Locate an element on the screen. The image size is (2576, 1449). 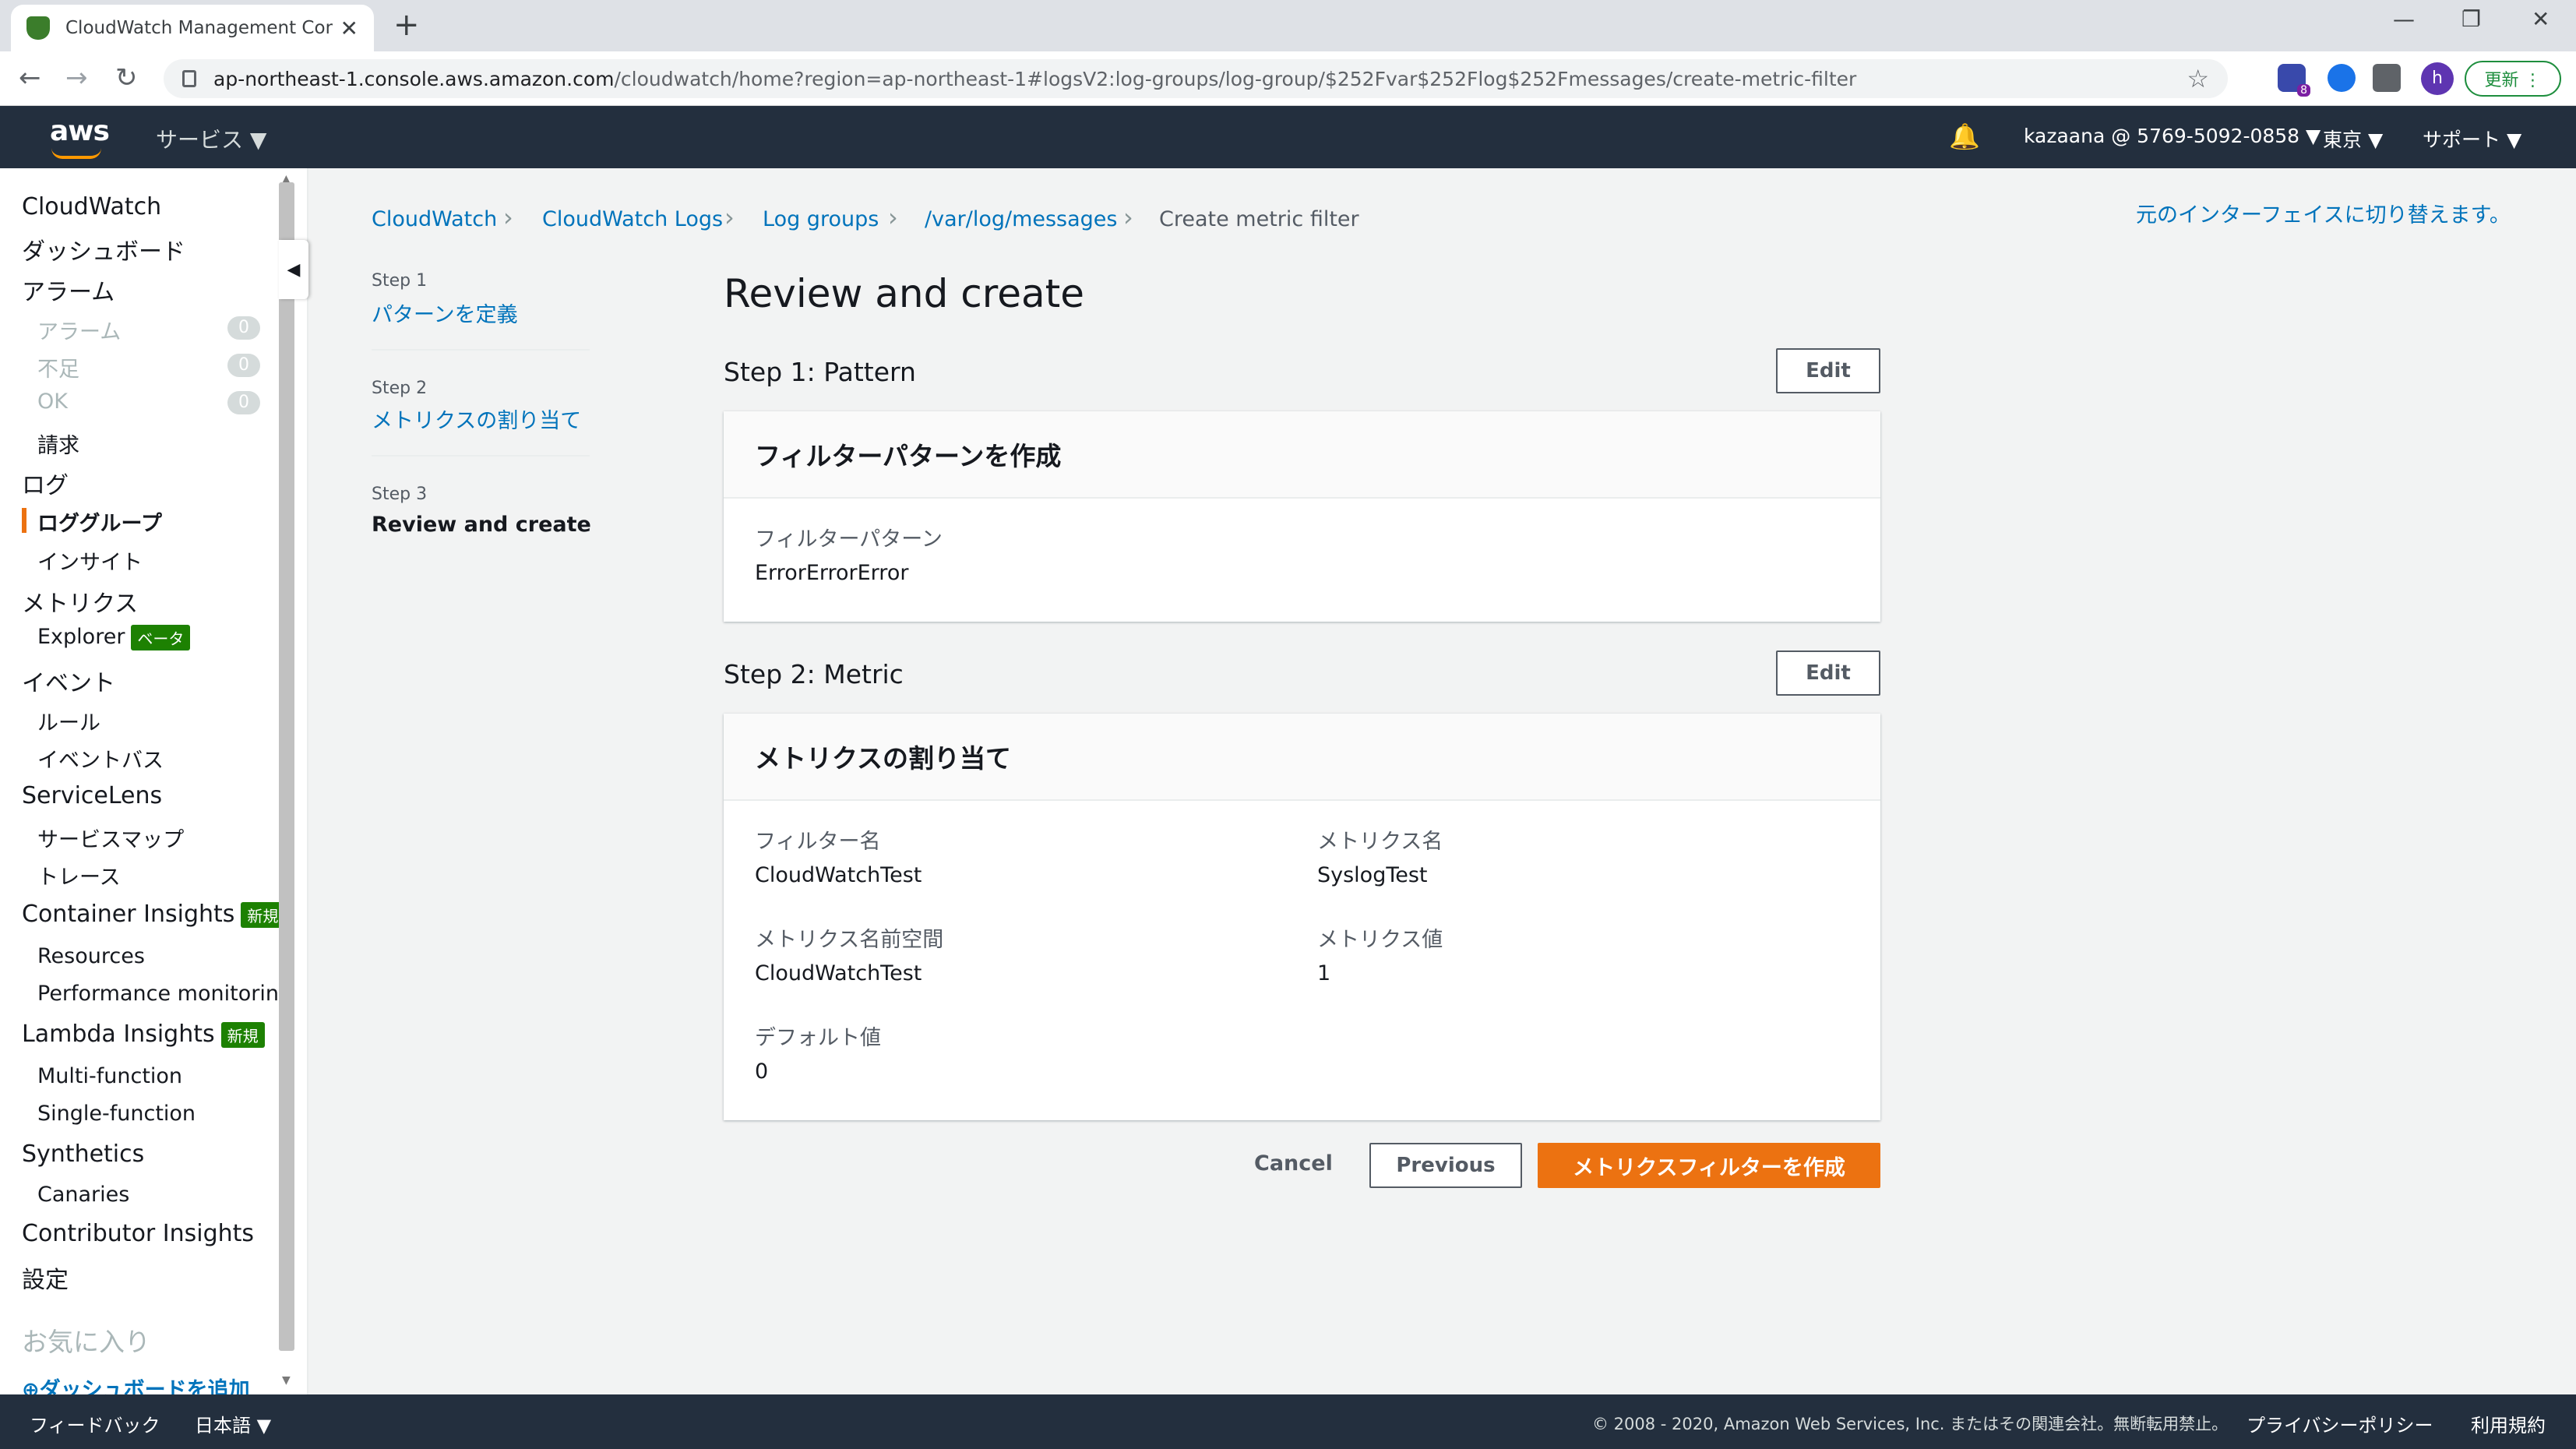
nav-explorer: Explorer ベータ is located at coordinates (114, 637).